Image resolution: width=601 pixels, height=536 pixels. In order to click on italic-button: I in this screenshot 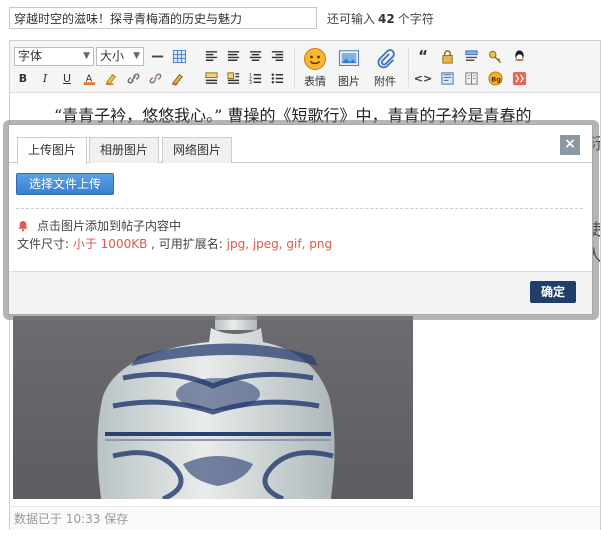, I will do `click(45, 78)`.